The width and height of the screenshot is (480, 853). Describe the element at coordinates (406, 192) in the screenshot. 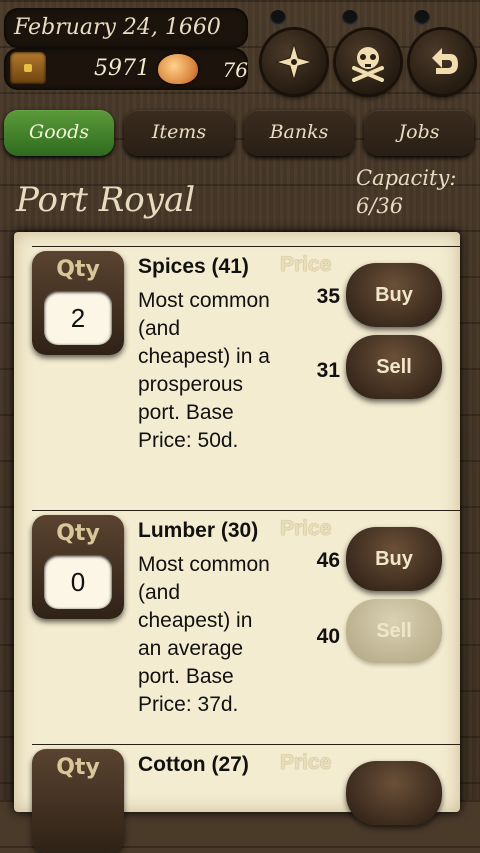

I see `cargo-capacity: Capacity: 6/36` at that location.